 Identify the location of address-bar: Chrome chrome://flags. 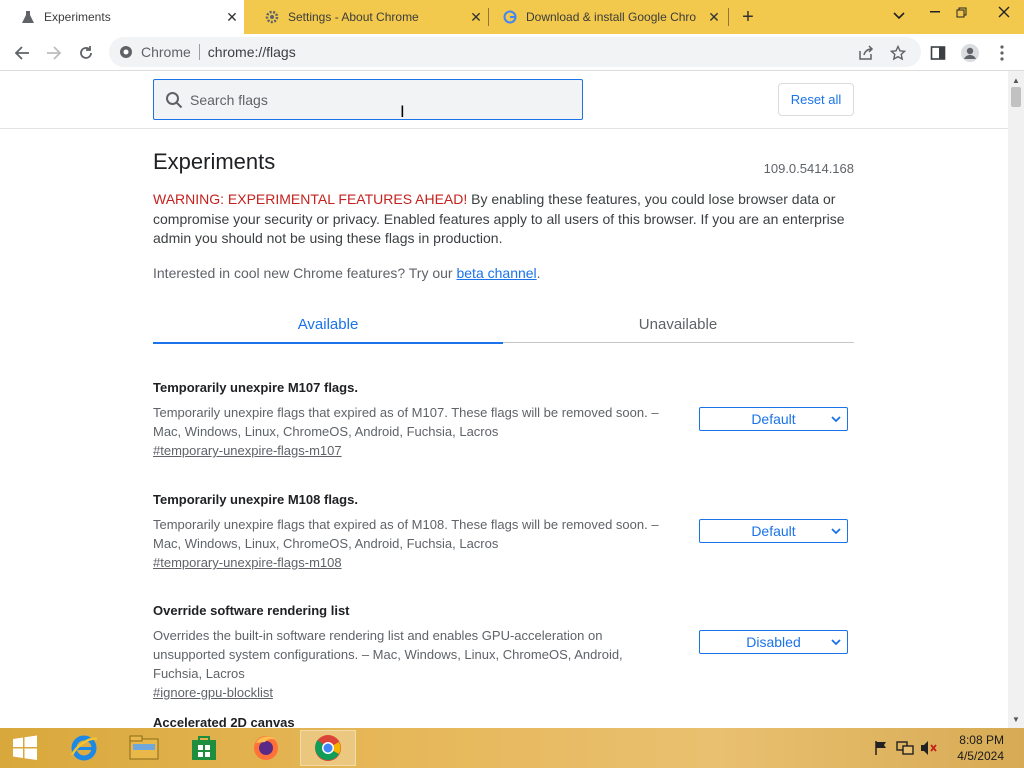
(515, 52).